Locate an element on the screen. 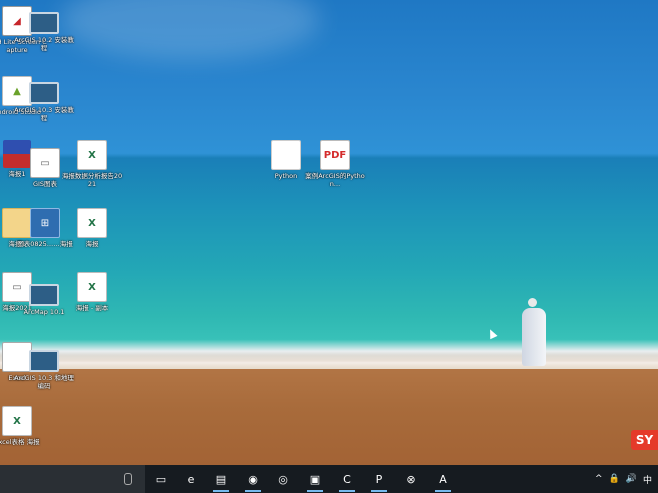 The width and height of the screenshot is (658, 493). desktop-icon-label: ArcGIS 10.3 和地理编码 is located at coordinates (44, 382).